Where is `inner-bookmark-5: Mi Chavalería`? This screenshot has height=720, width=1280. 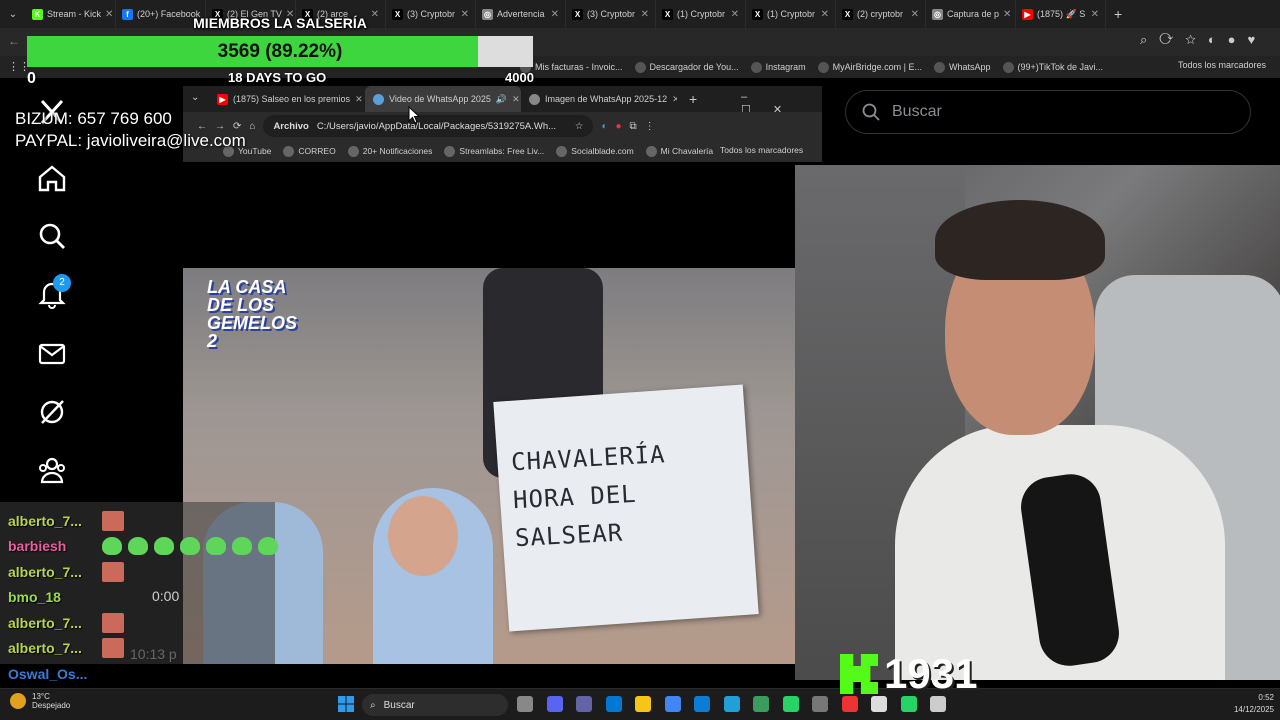
inner-bookmark-5: Mi Chavalería is located at coordinates (679, 151).